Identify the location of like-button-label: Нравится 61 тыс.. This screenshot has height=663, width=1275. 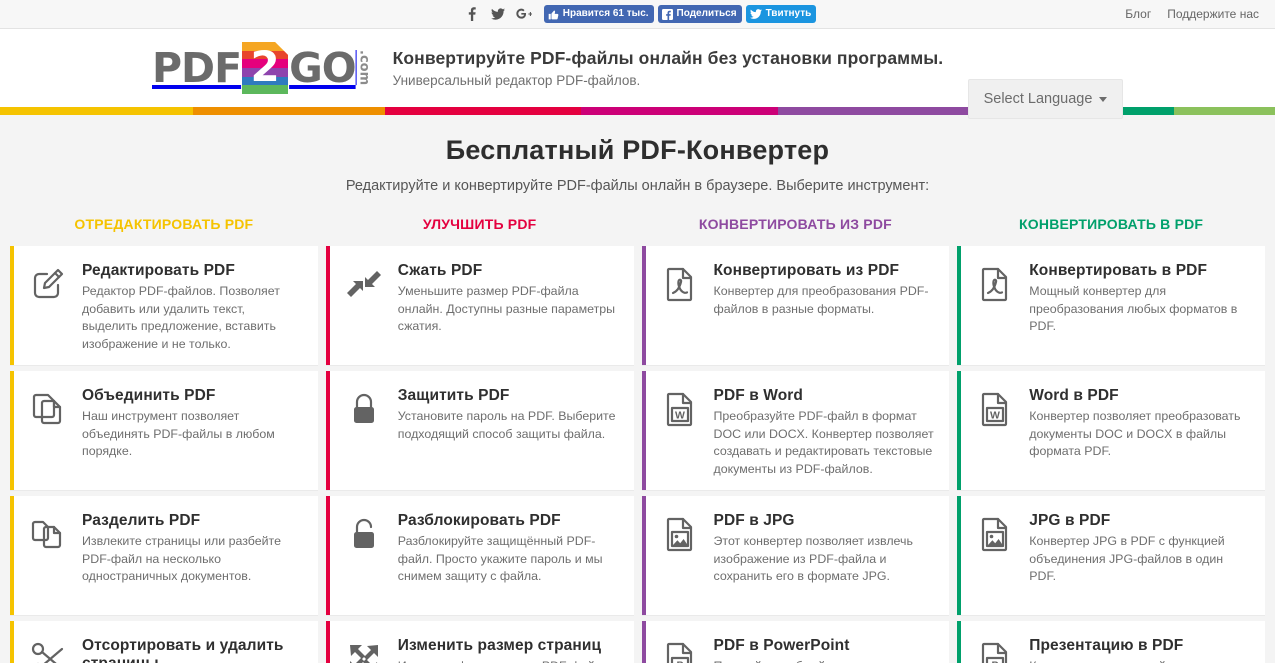
(605, 13).